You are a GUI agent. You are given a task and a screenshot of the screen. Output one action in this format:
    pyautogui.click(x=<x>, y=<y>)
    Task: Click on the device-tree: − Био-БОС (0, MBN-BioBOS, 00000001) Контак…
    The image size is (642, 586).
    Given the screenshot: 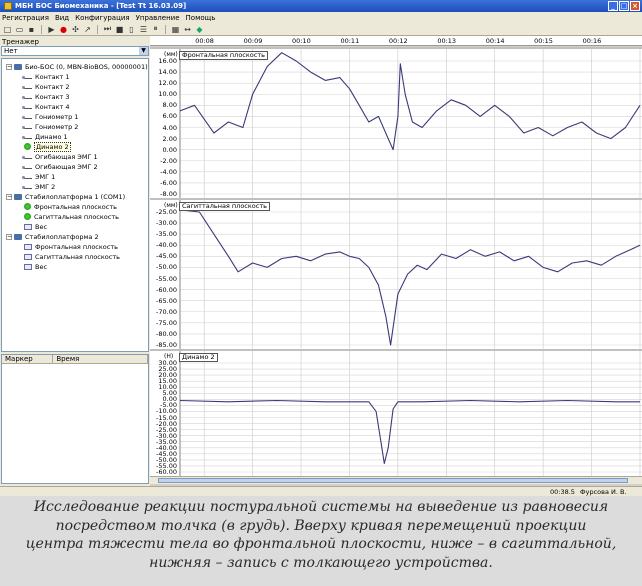 What is the action you would take?
    pyautogui.click(x=75, y=205)
    